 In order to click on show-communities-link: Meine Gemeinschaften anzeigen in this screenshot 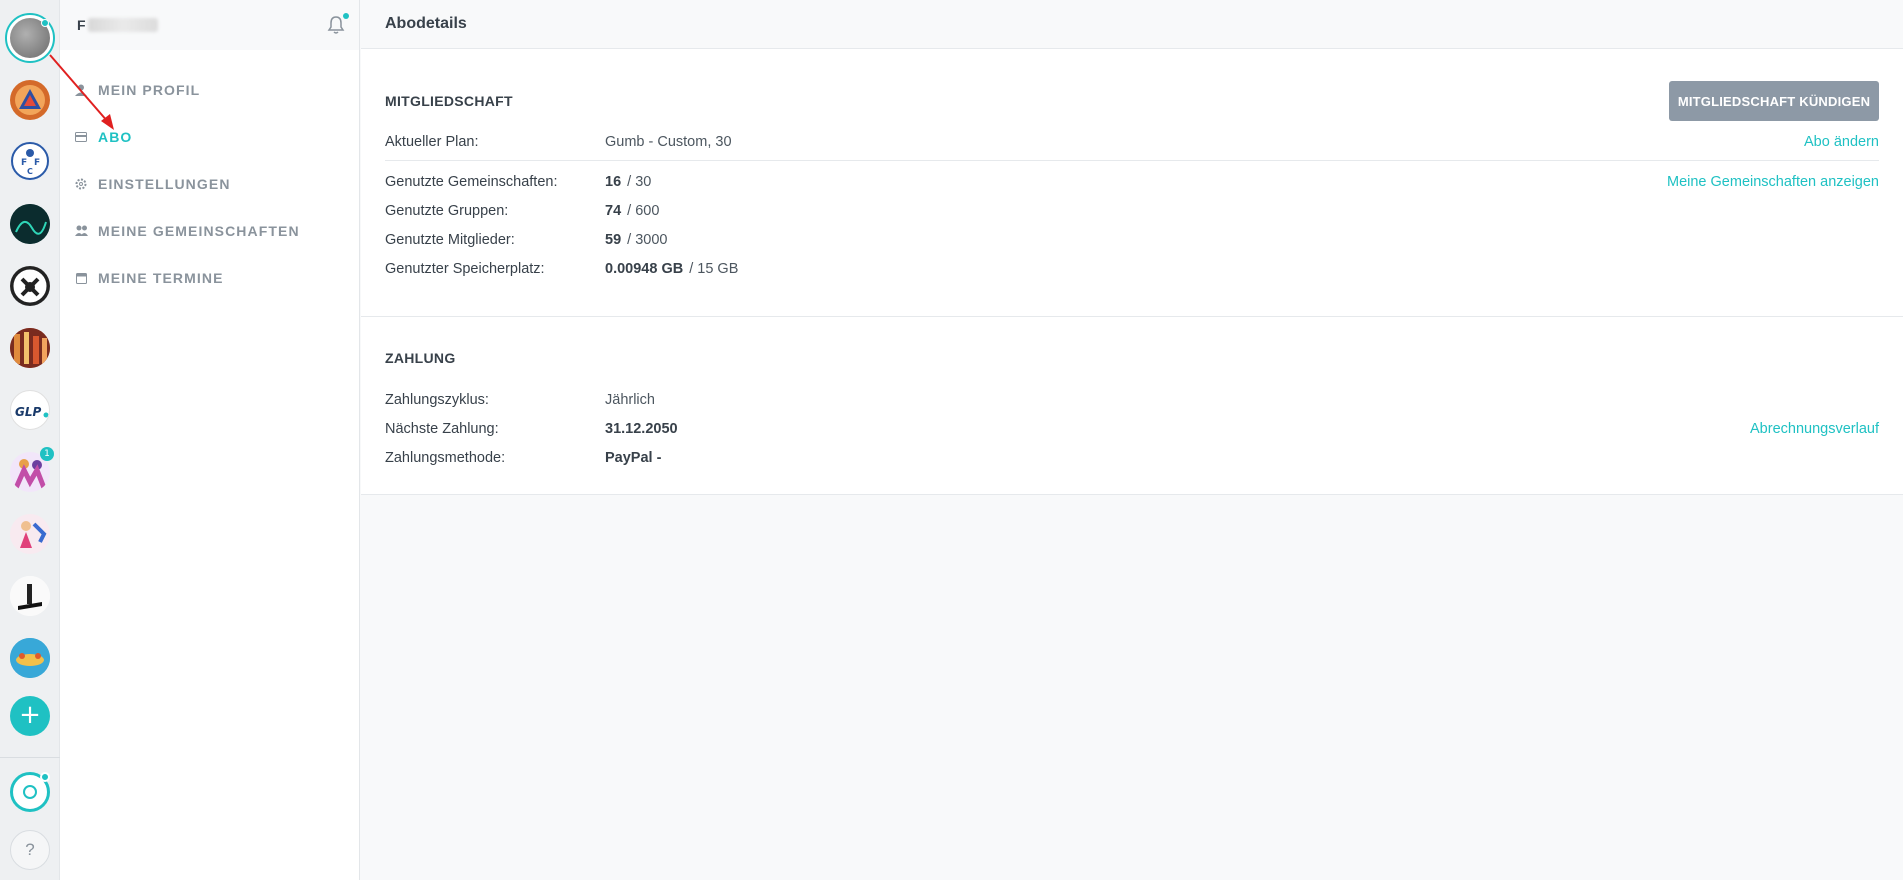, I will do `click(1773, 182)`.